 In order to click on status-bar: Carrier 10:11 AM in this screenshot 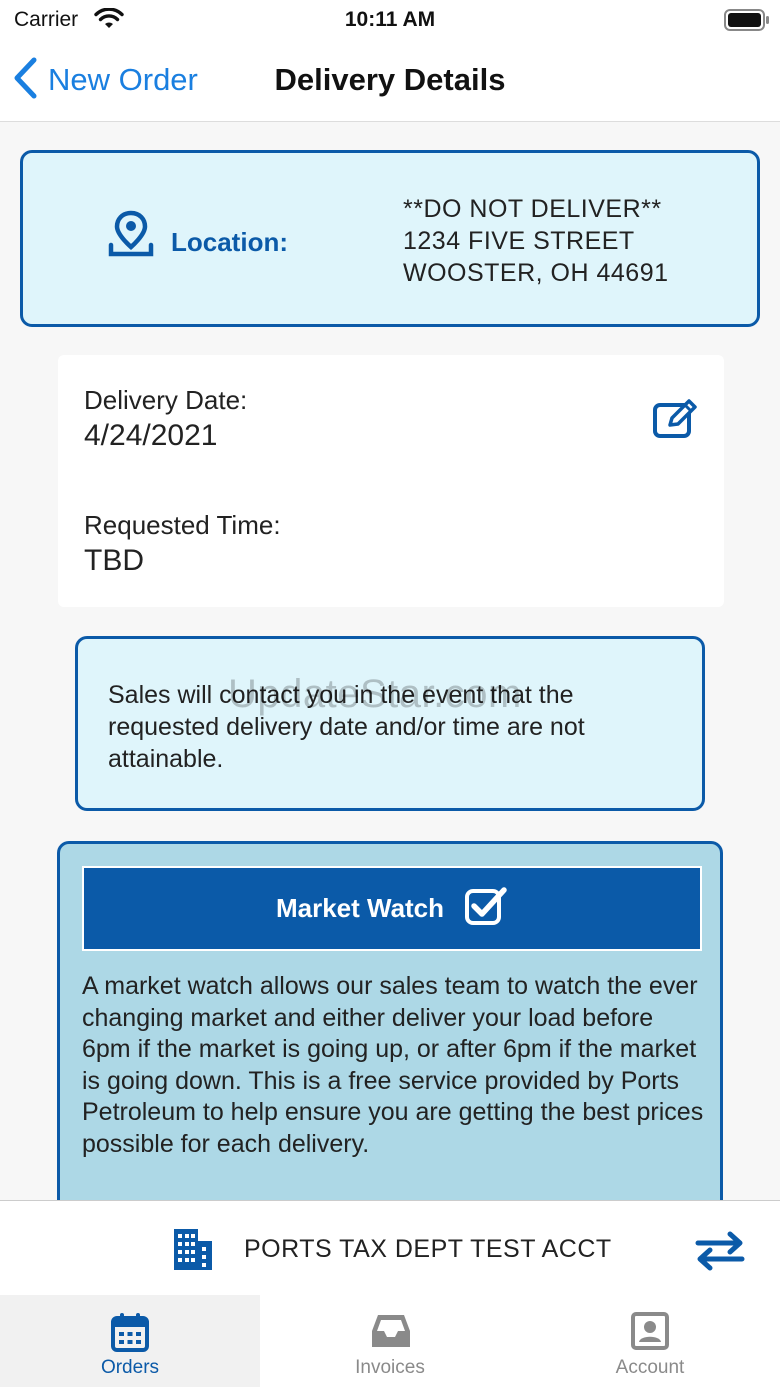, I will do `click(390, 22)`.